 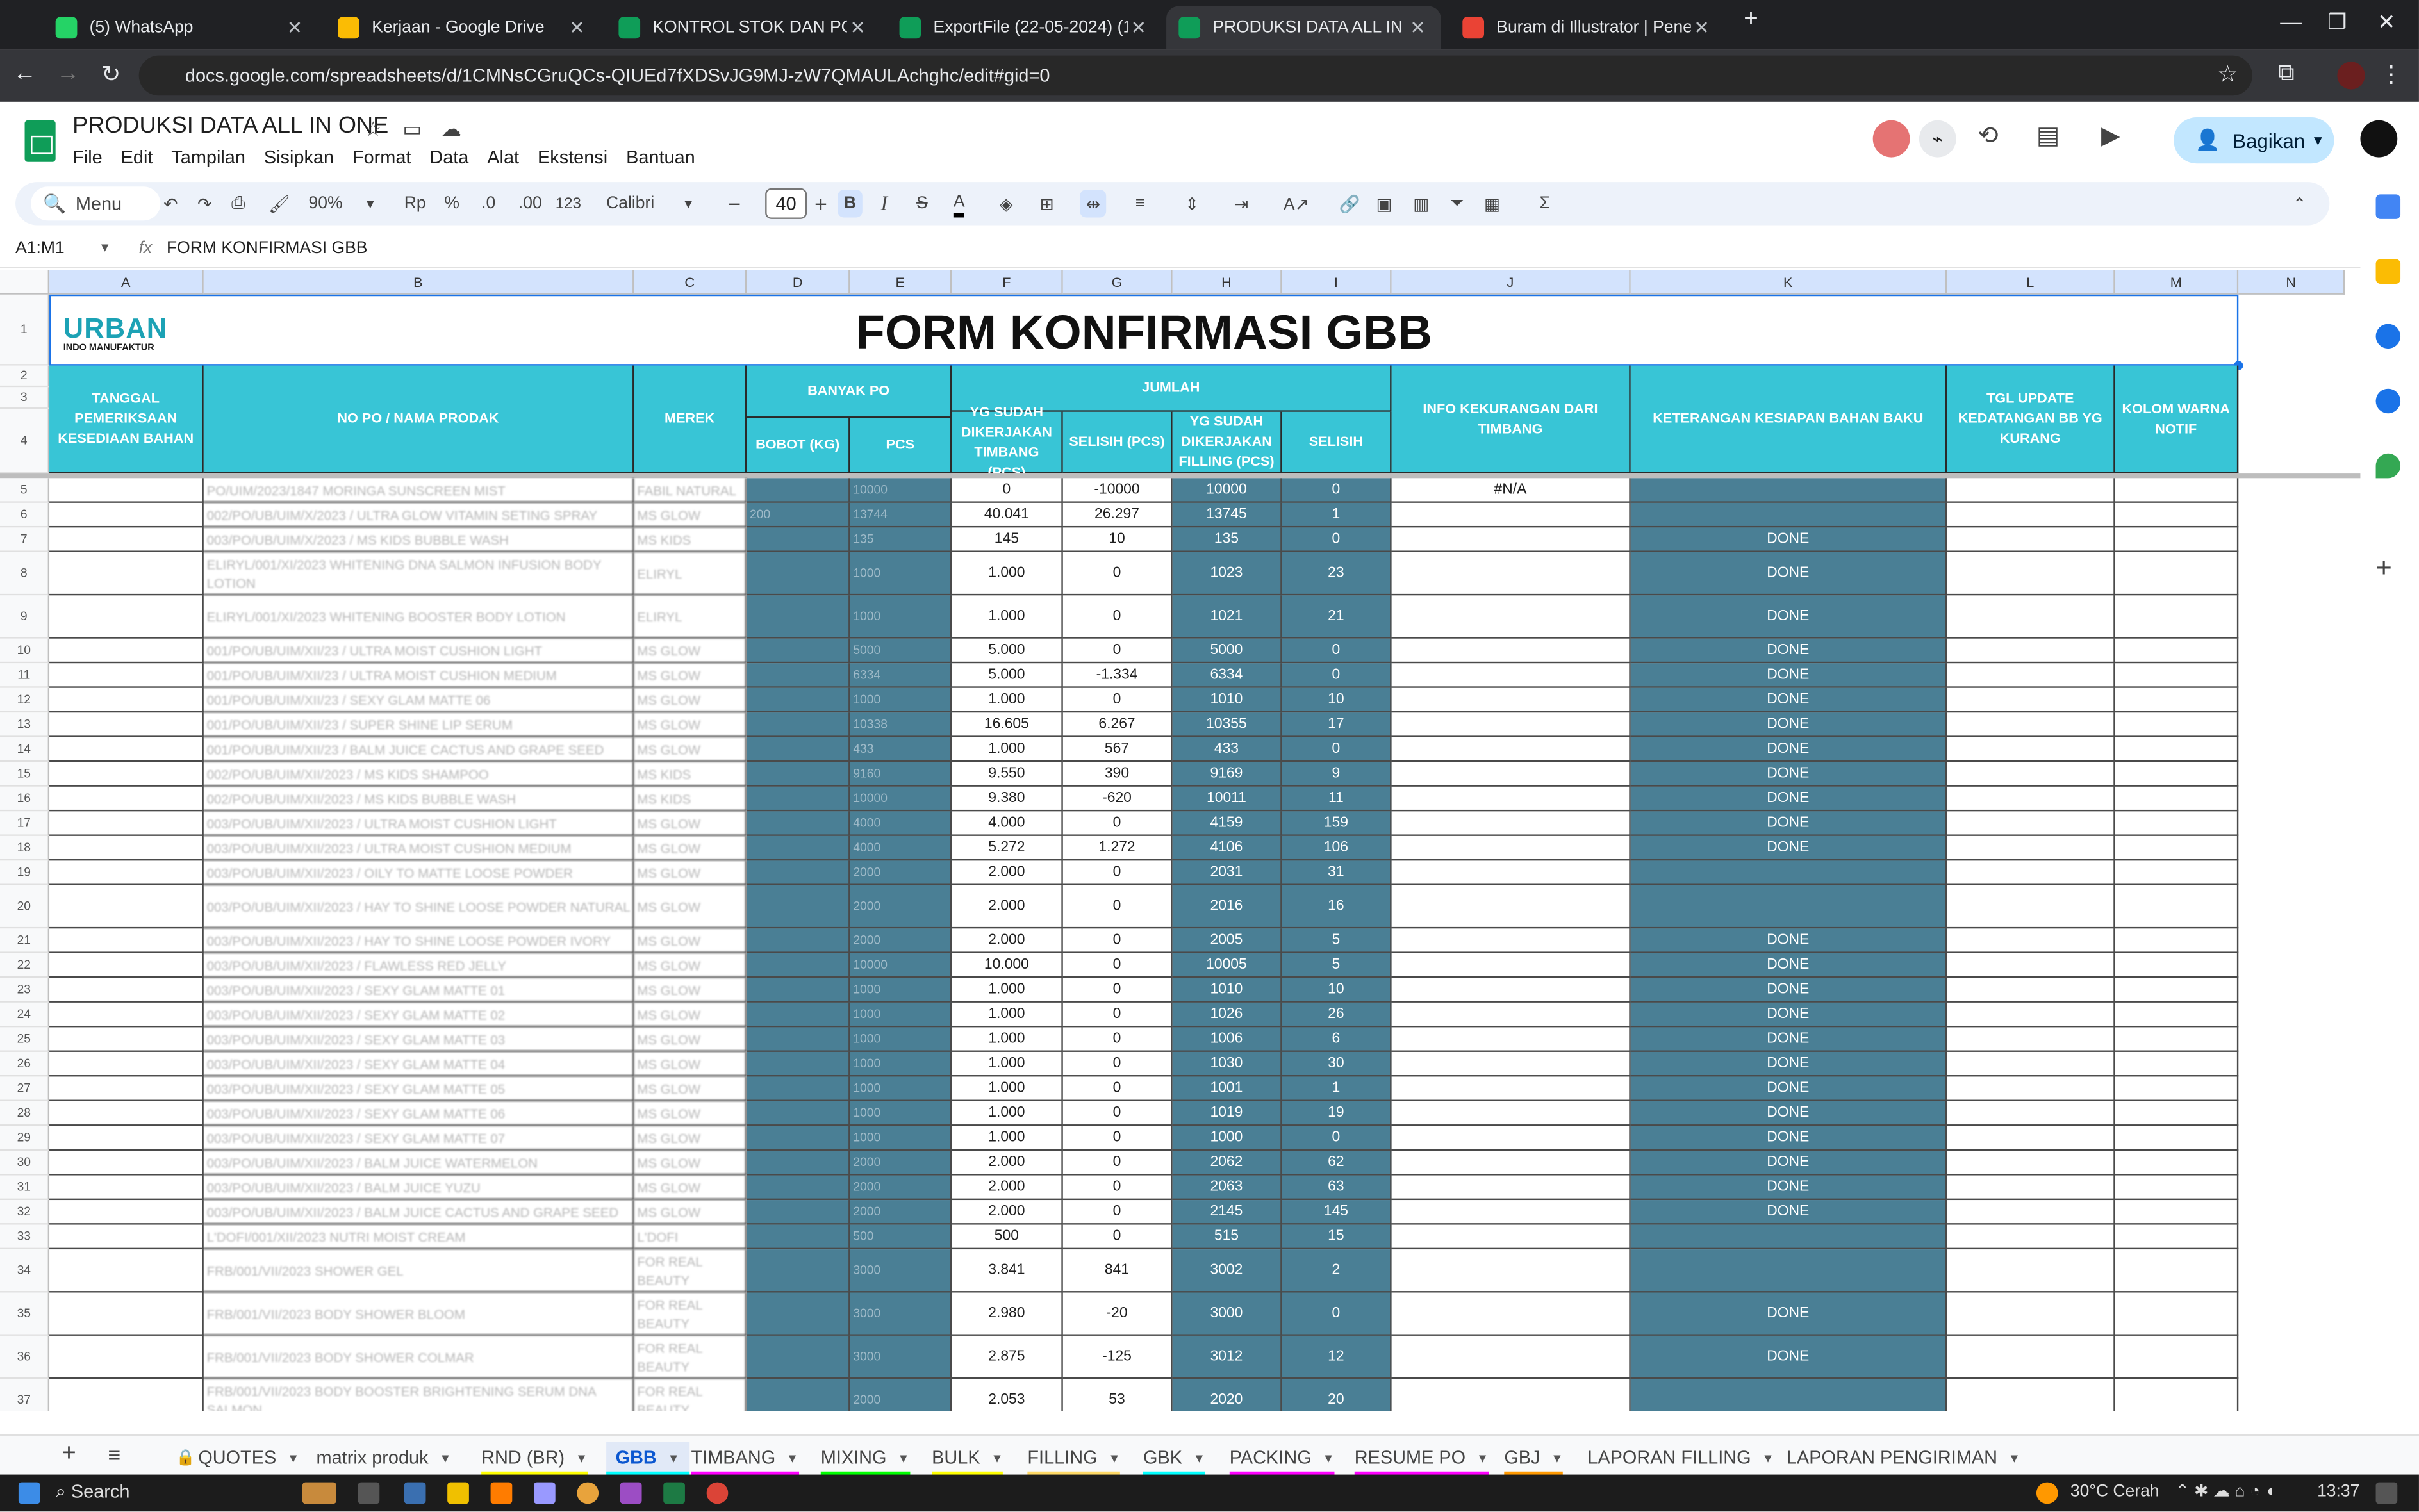 I want to click on cell-yg-timbang: 500, so click(x=1007, y=1237).